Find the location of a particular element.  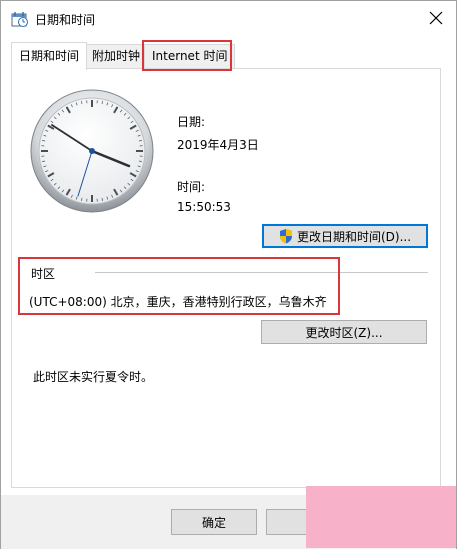

date-value: 2019年4月3日 is located at coordinates (218, 145).